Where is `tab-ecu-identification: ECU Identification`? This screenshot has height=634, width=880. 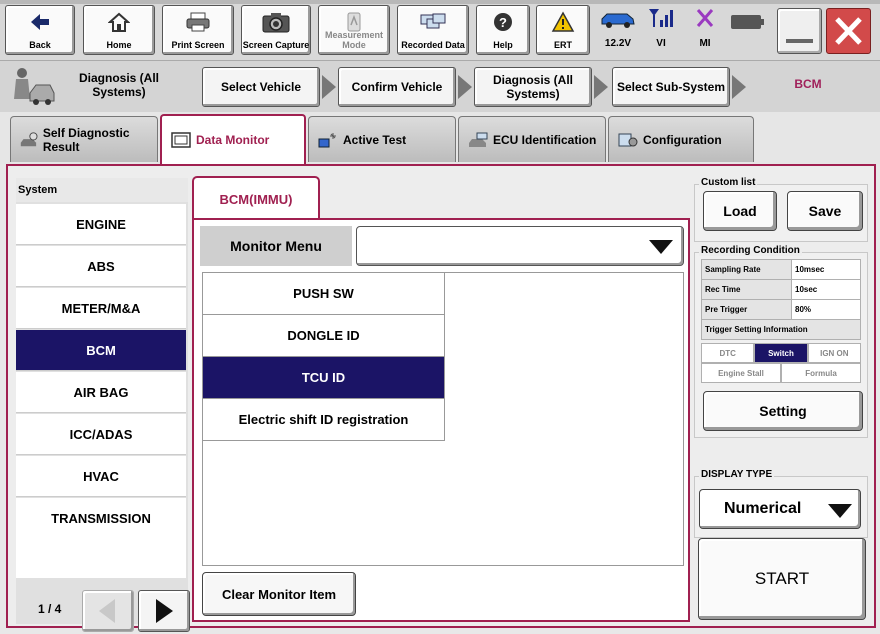
tab-ecu-identification: ECU Identification is located at coordinates (532, 139).